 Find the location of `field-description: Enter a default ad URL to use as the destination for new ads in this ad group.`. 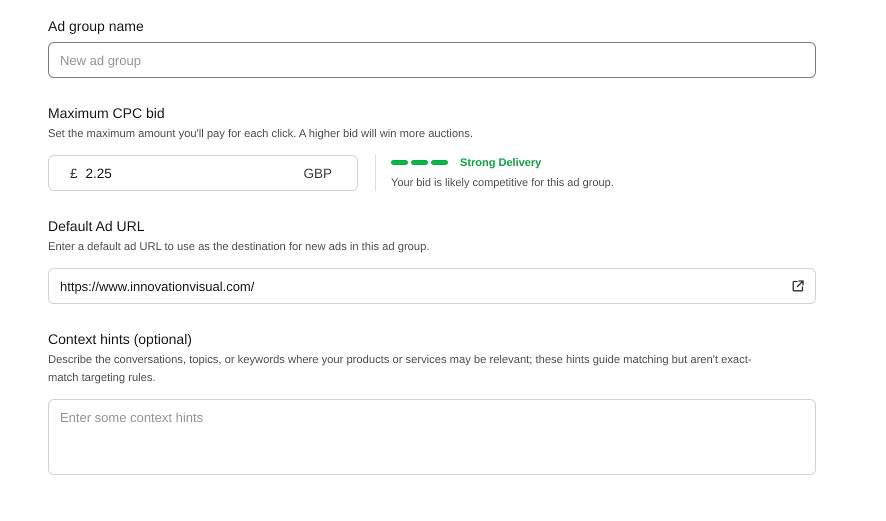

field-description: Enter a default ad URL to use as the destination for new ads in this ad group. is located at coordinates (239, 247).